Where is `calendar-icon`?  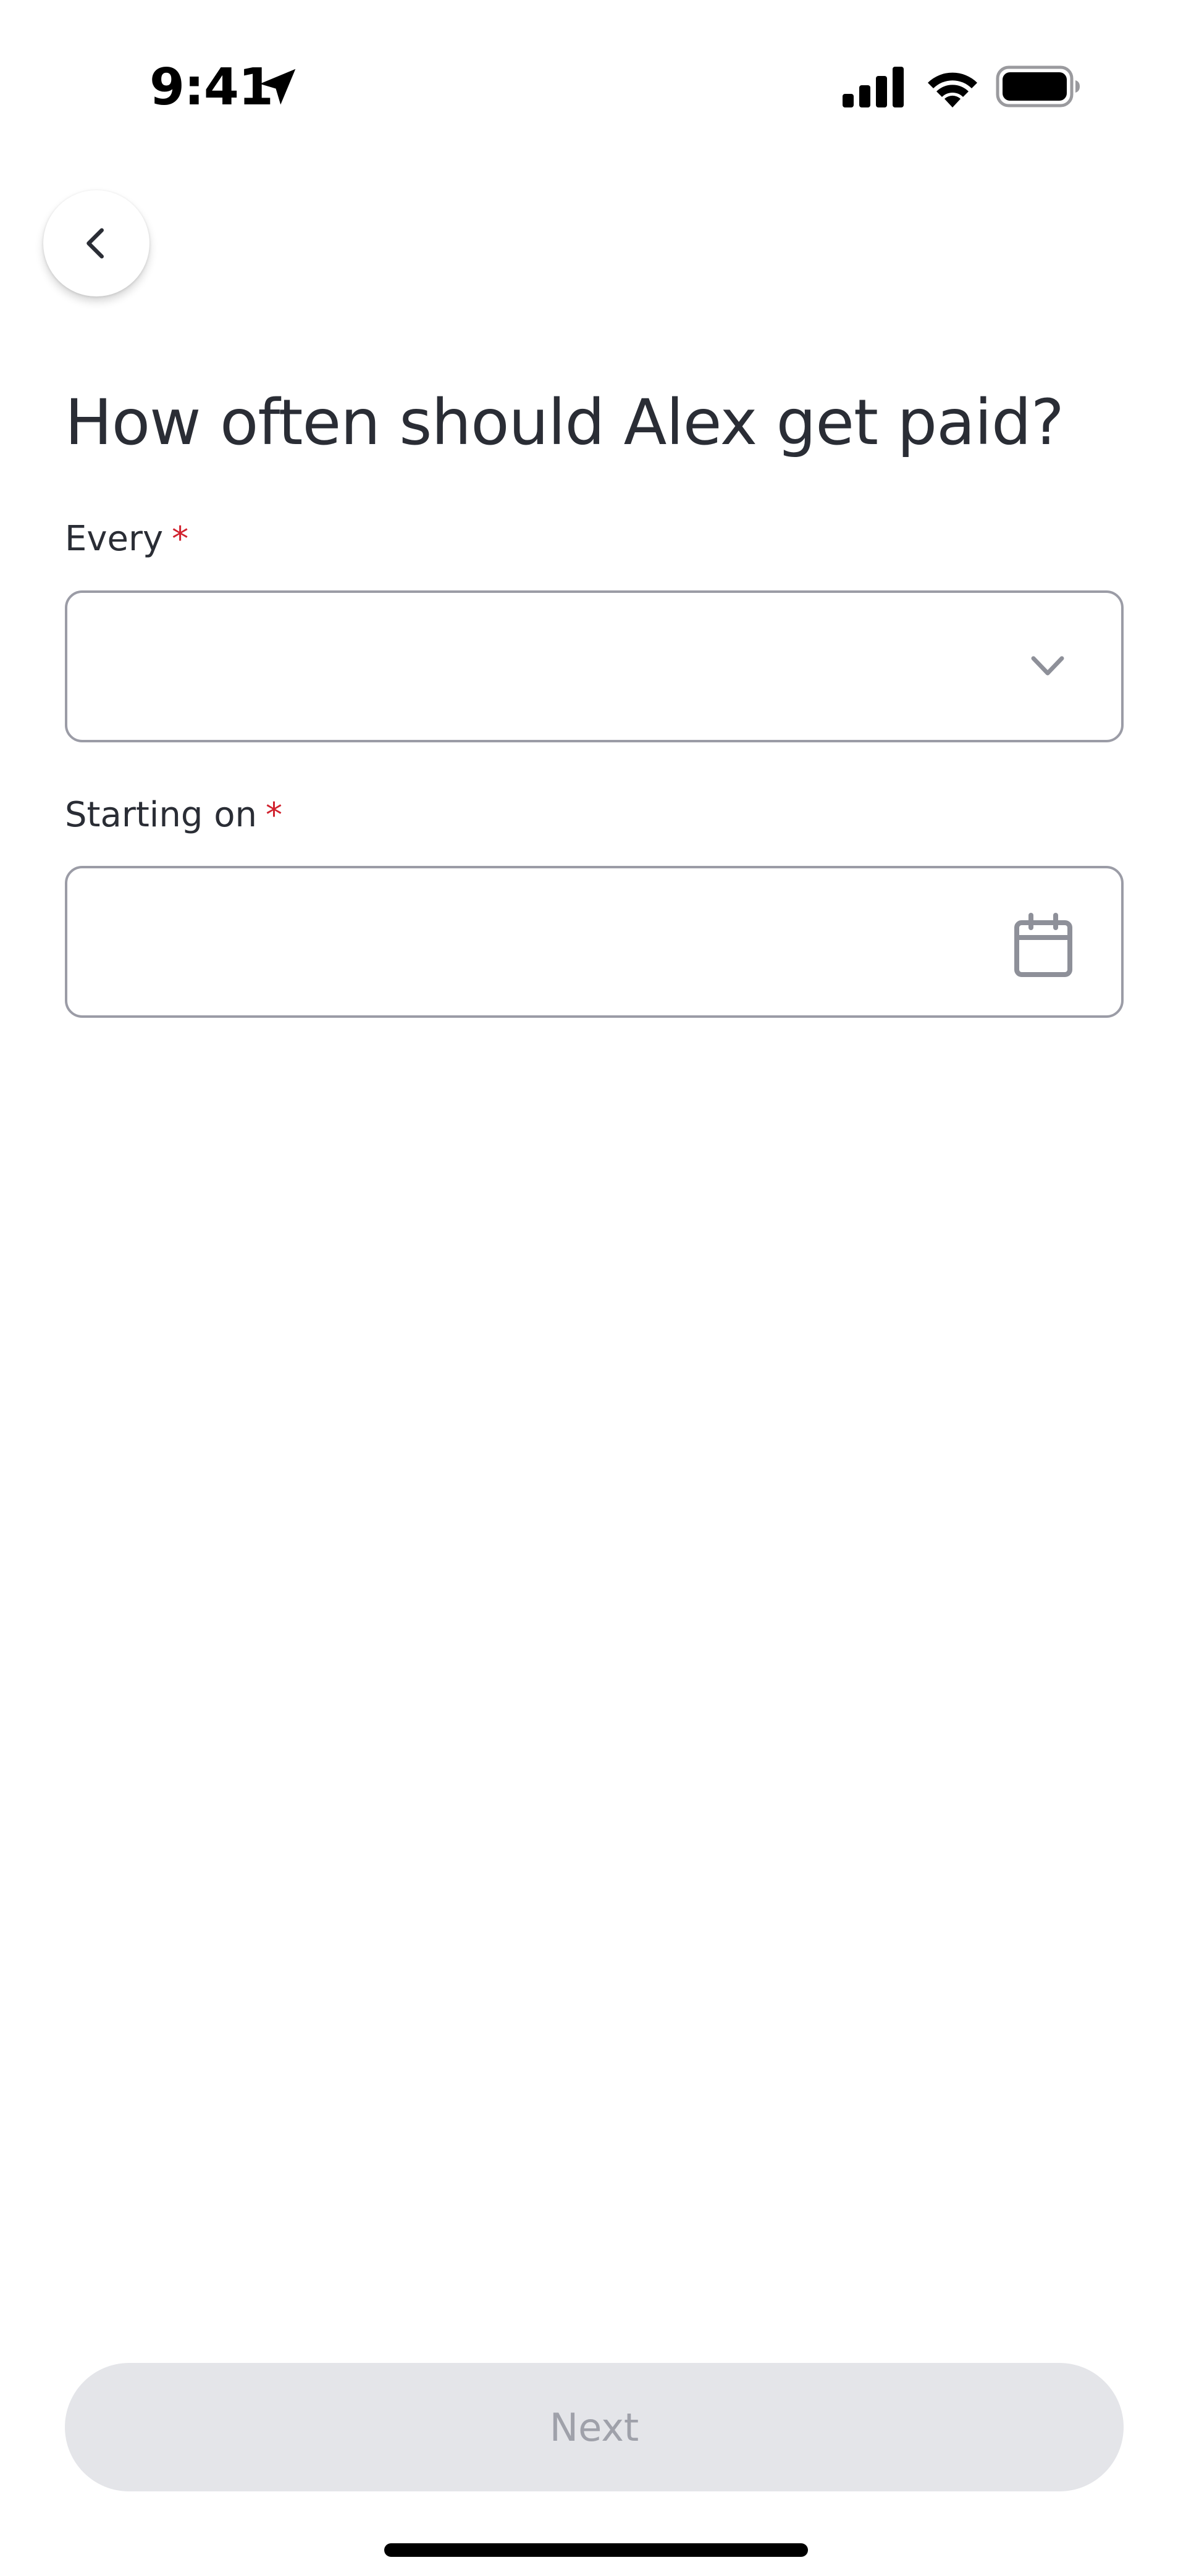
calendar-icon is located at coordinates (1043, 945).